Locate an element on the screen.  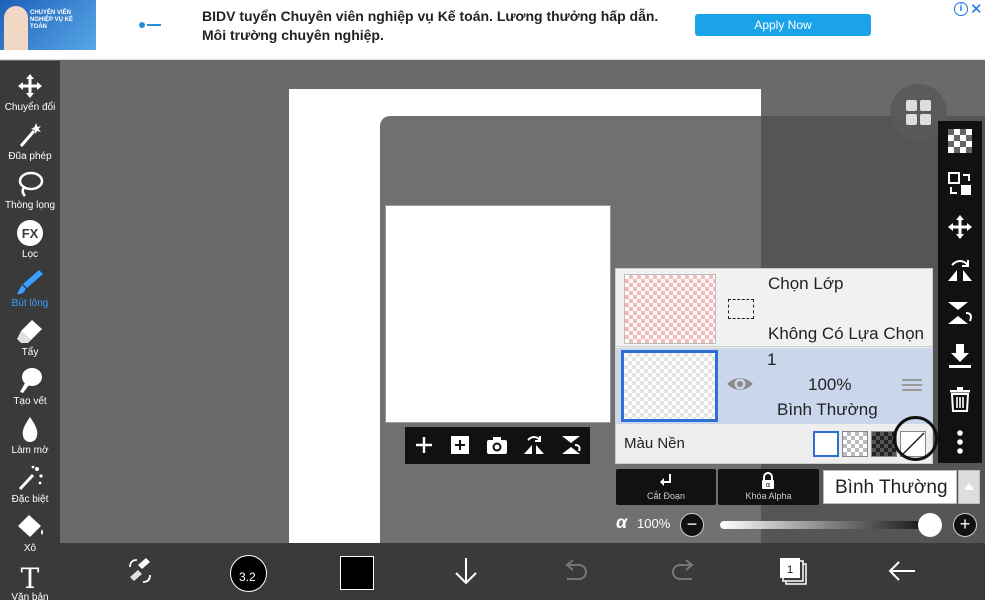
redo-icon is located at coordinates (684, 571).